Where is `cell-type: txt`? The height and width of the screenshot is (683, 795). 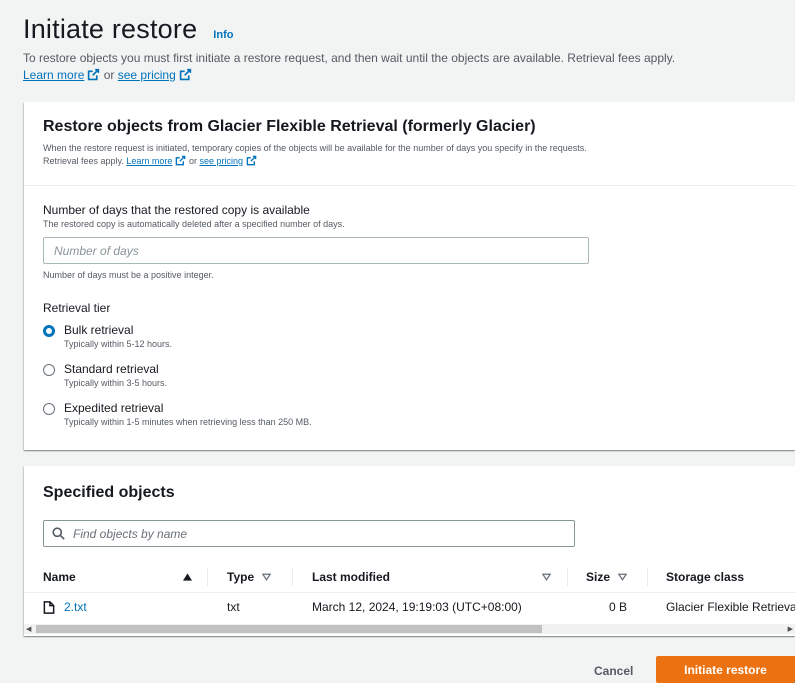
cell-type: txt is located at coordinates (233, 607).